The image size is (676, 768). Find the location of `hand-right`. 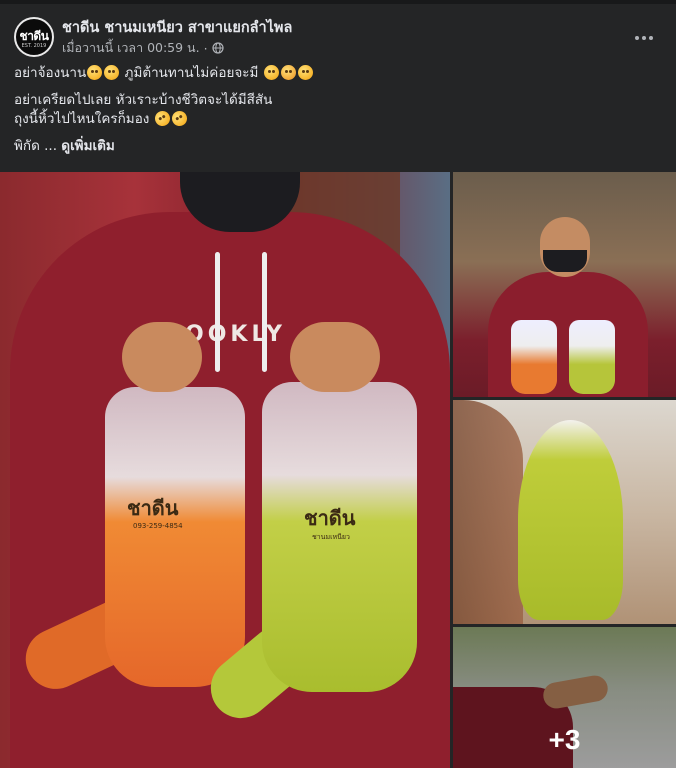

hand-right is located at coordinates (335, 357).